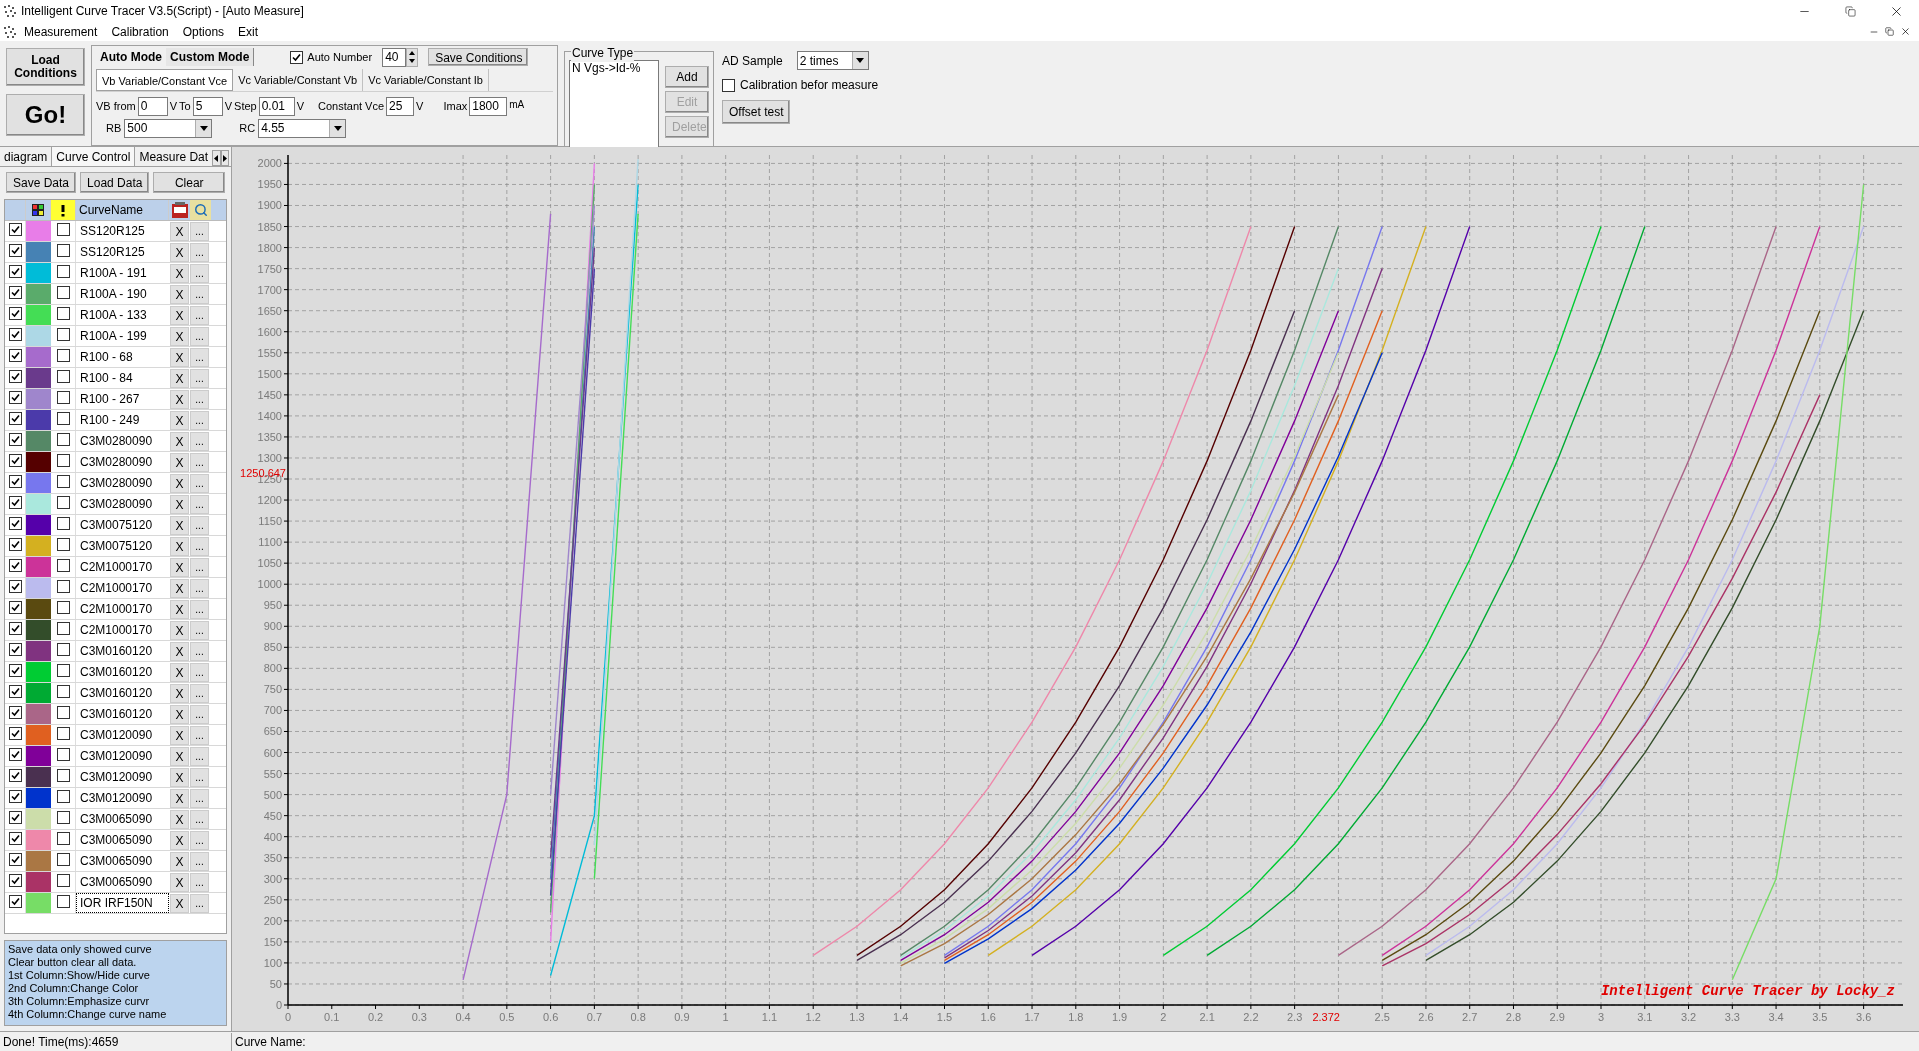 This screenshot has width=1919, height=1051. Describe the element at coordinates (269, 563) in the screenshot. I see `y-tick-label: 1050` at that location.